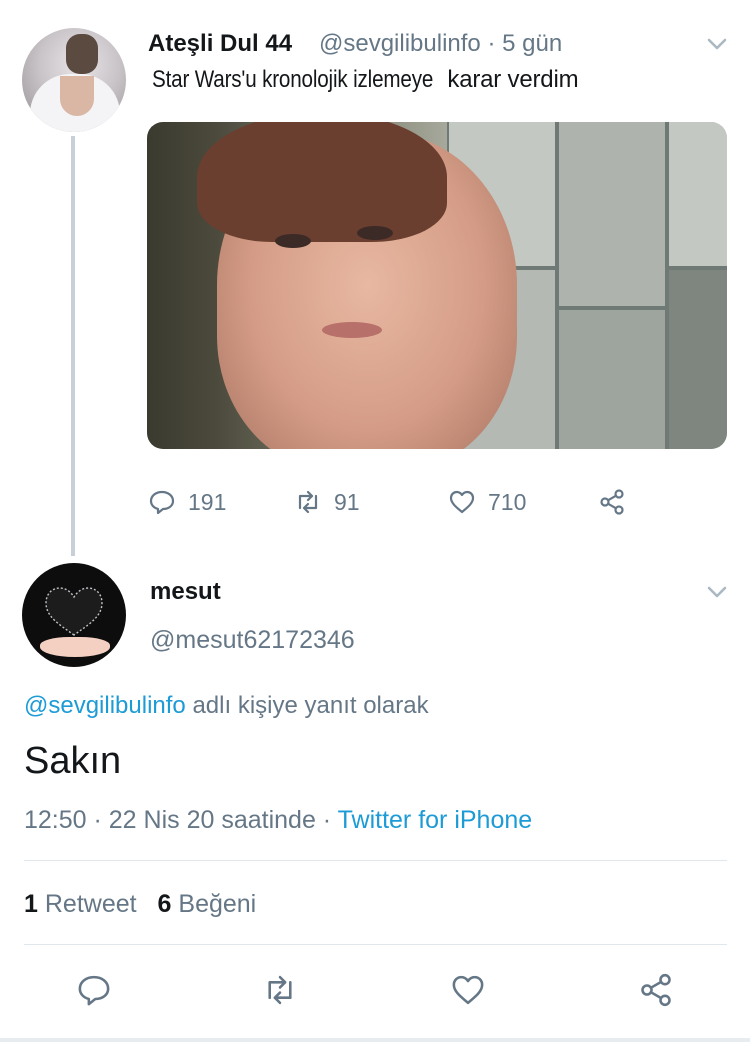  I want to click on photo-hair, so click(322, 182).